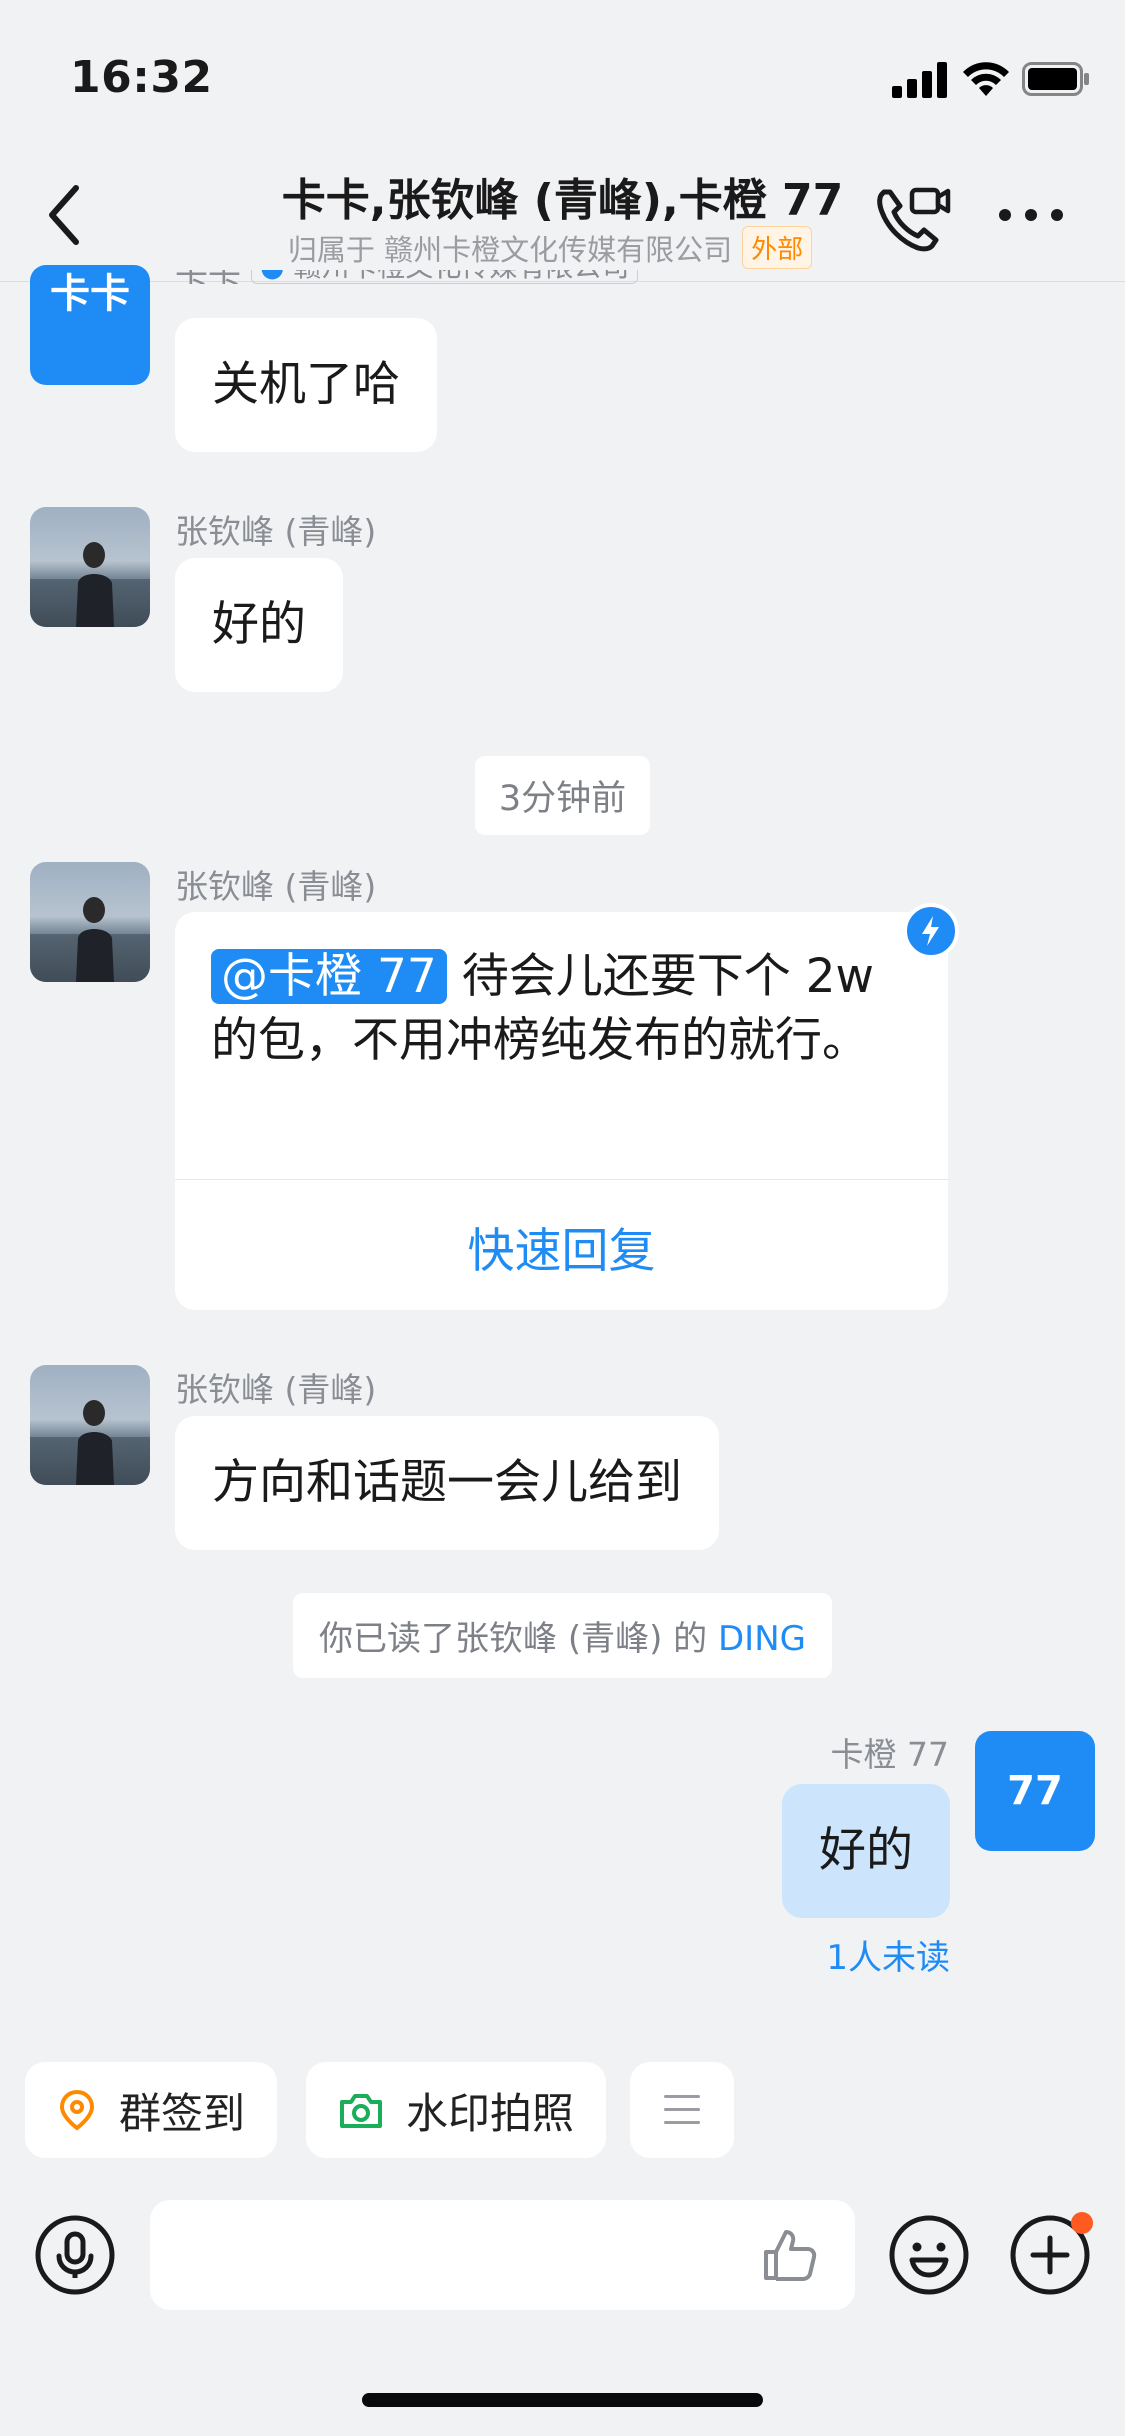  What do you see at coordinates (510, 249) in the screenshot?
I see `org-affiliation: 归属于 赣州卡橙文化传媒有限公司` at bounding box center [510, 249].